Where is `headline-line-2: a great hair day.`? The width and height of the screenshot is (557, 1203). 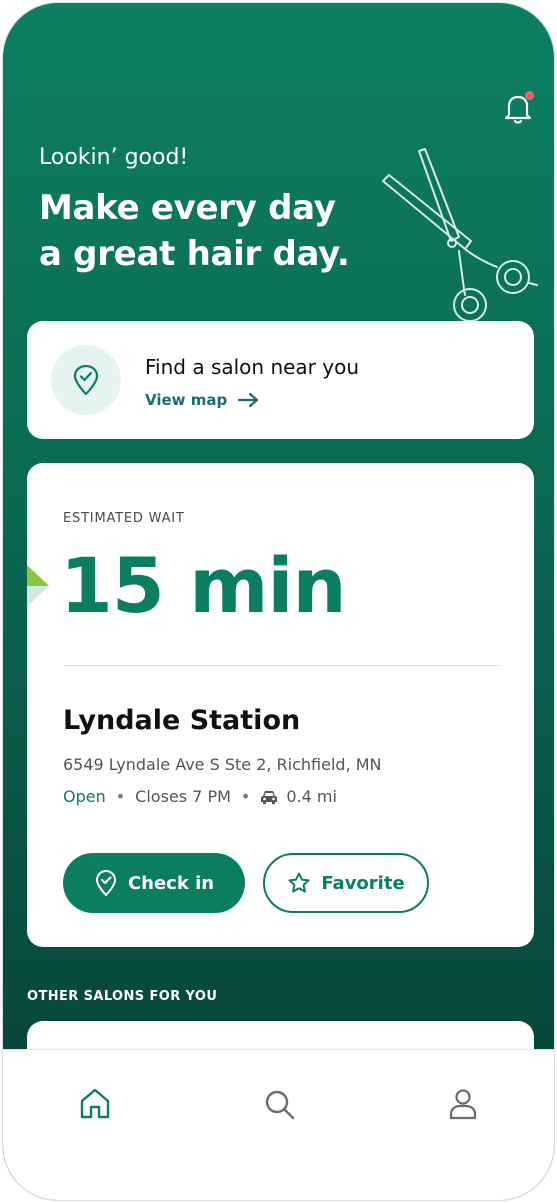
headline-line-2: a great hair day. is located at coordinates (194, 254).